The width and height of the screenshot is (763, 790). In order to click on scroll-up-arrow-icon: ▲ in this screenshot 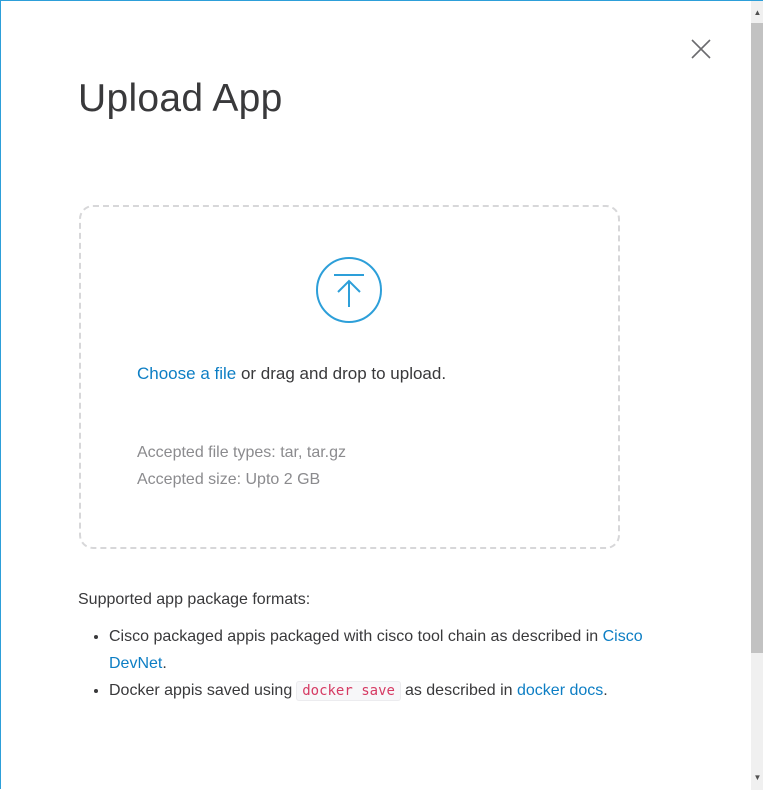, I will do `click(757, 13)`.